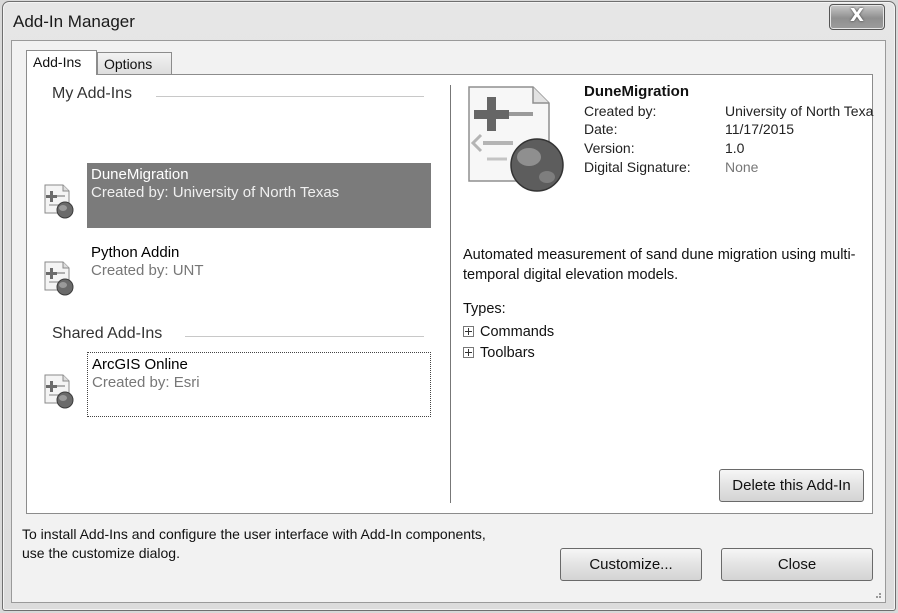 The height and width of the screenshot is (613, 898). Describe the element at coordinates (238, 94) in the screenshot. I see `my-add-ins-group: My Add-Ins` at that location.